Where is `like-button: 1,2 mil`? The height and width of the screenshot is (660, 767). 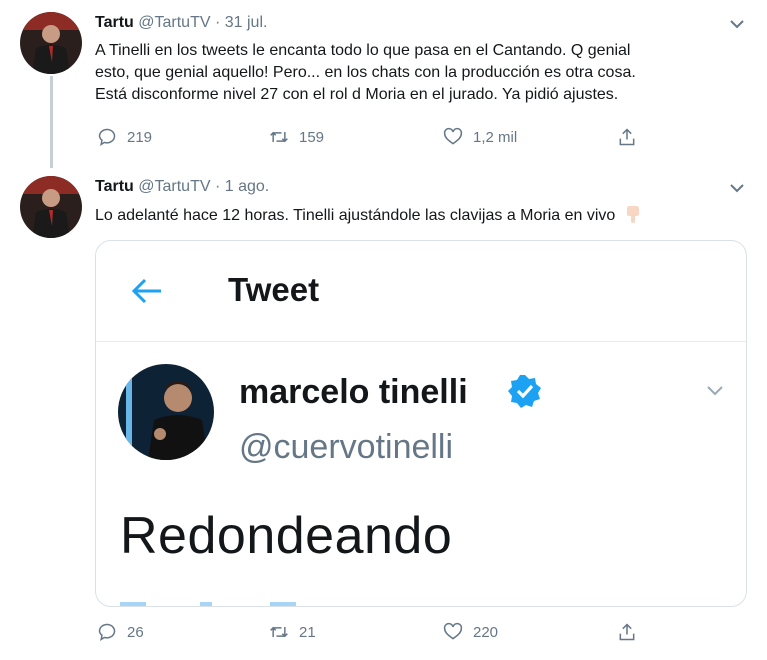 like-button: 1,2 mil is located at coordinates (480, 137).